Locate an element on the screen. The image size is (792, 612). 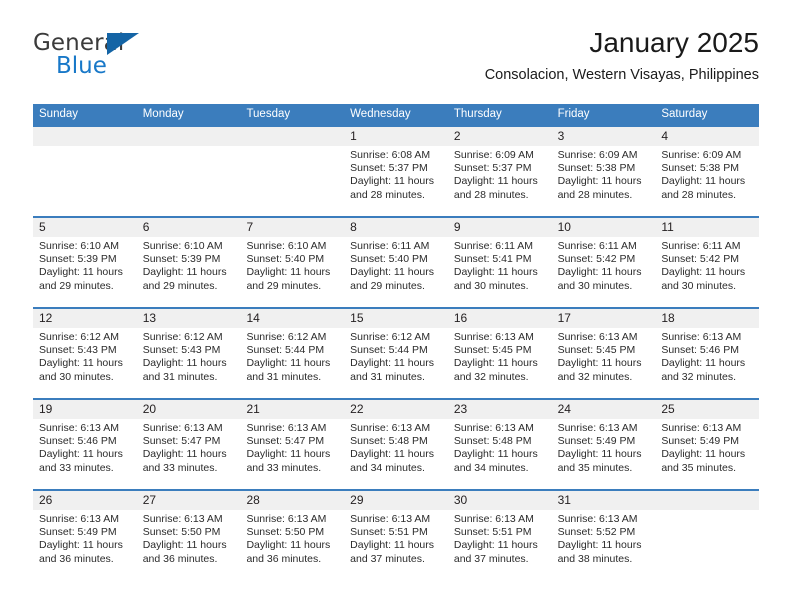
day-number: 4 is located at coordinates (707, 136).